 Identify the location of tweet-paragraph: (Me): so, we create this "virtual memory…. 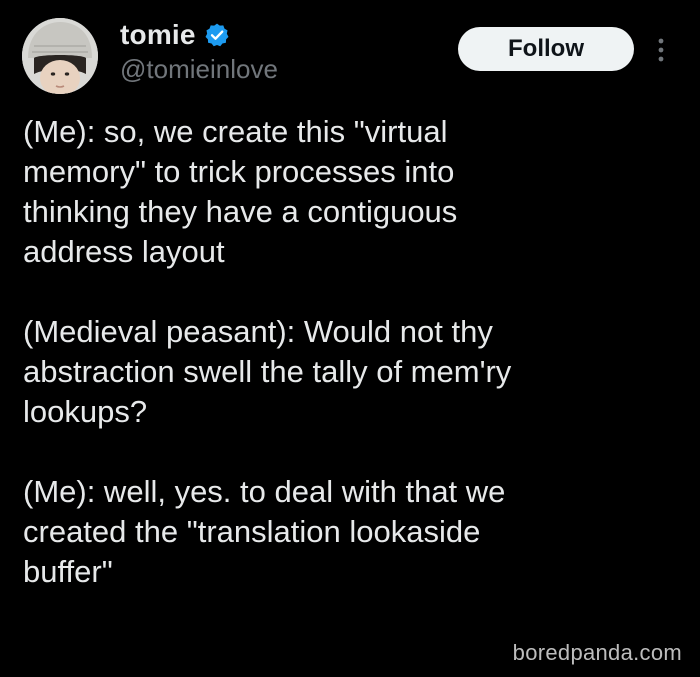
(240, 191).